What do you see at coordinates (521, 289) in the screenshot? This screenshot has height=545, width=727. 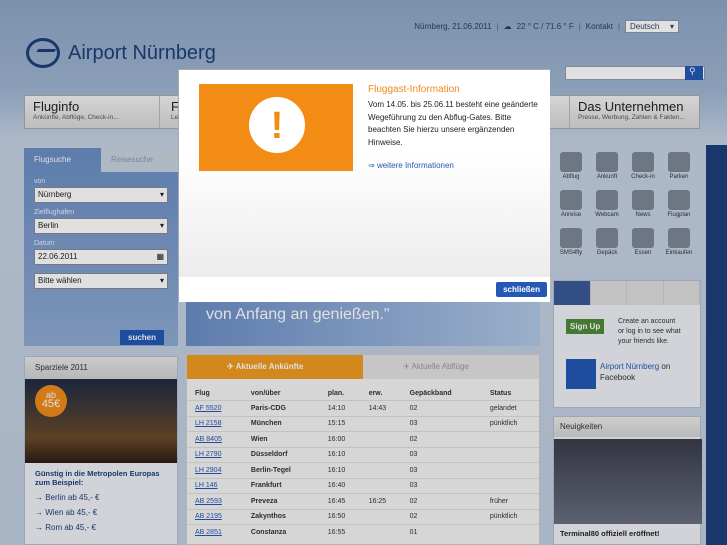 I see `close-button: schließen` at bounding box center [521, 289].